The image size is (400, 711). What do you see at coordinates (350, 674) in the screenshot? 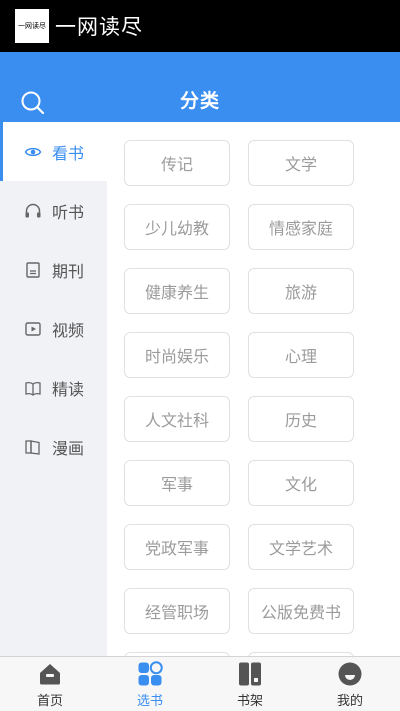
I see `profile-icon` at bounding box center [350, 674].